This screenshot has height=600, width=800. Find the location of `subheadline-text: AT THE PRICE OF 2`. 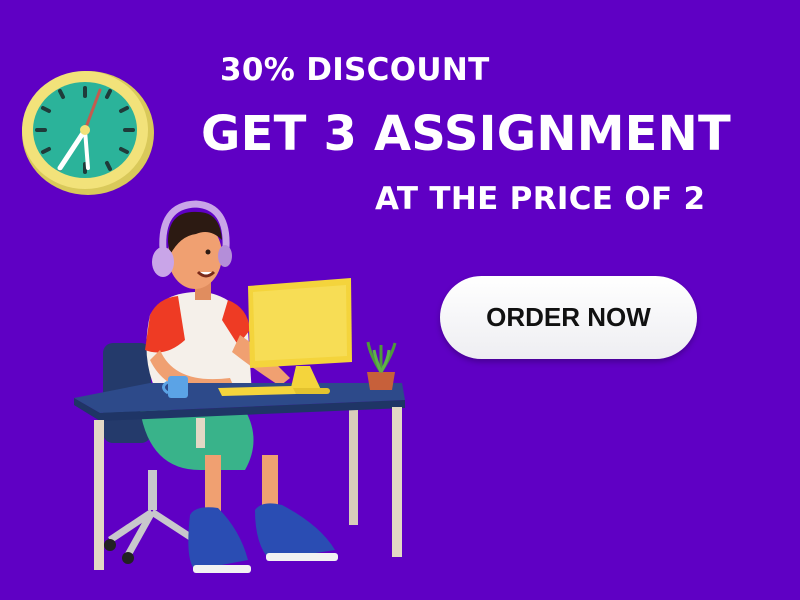

subheadline-text: AT THE PRICE OF 2 is located at coordinates (540, 199).